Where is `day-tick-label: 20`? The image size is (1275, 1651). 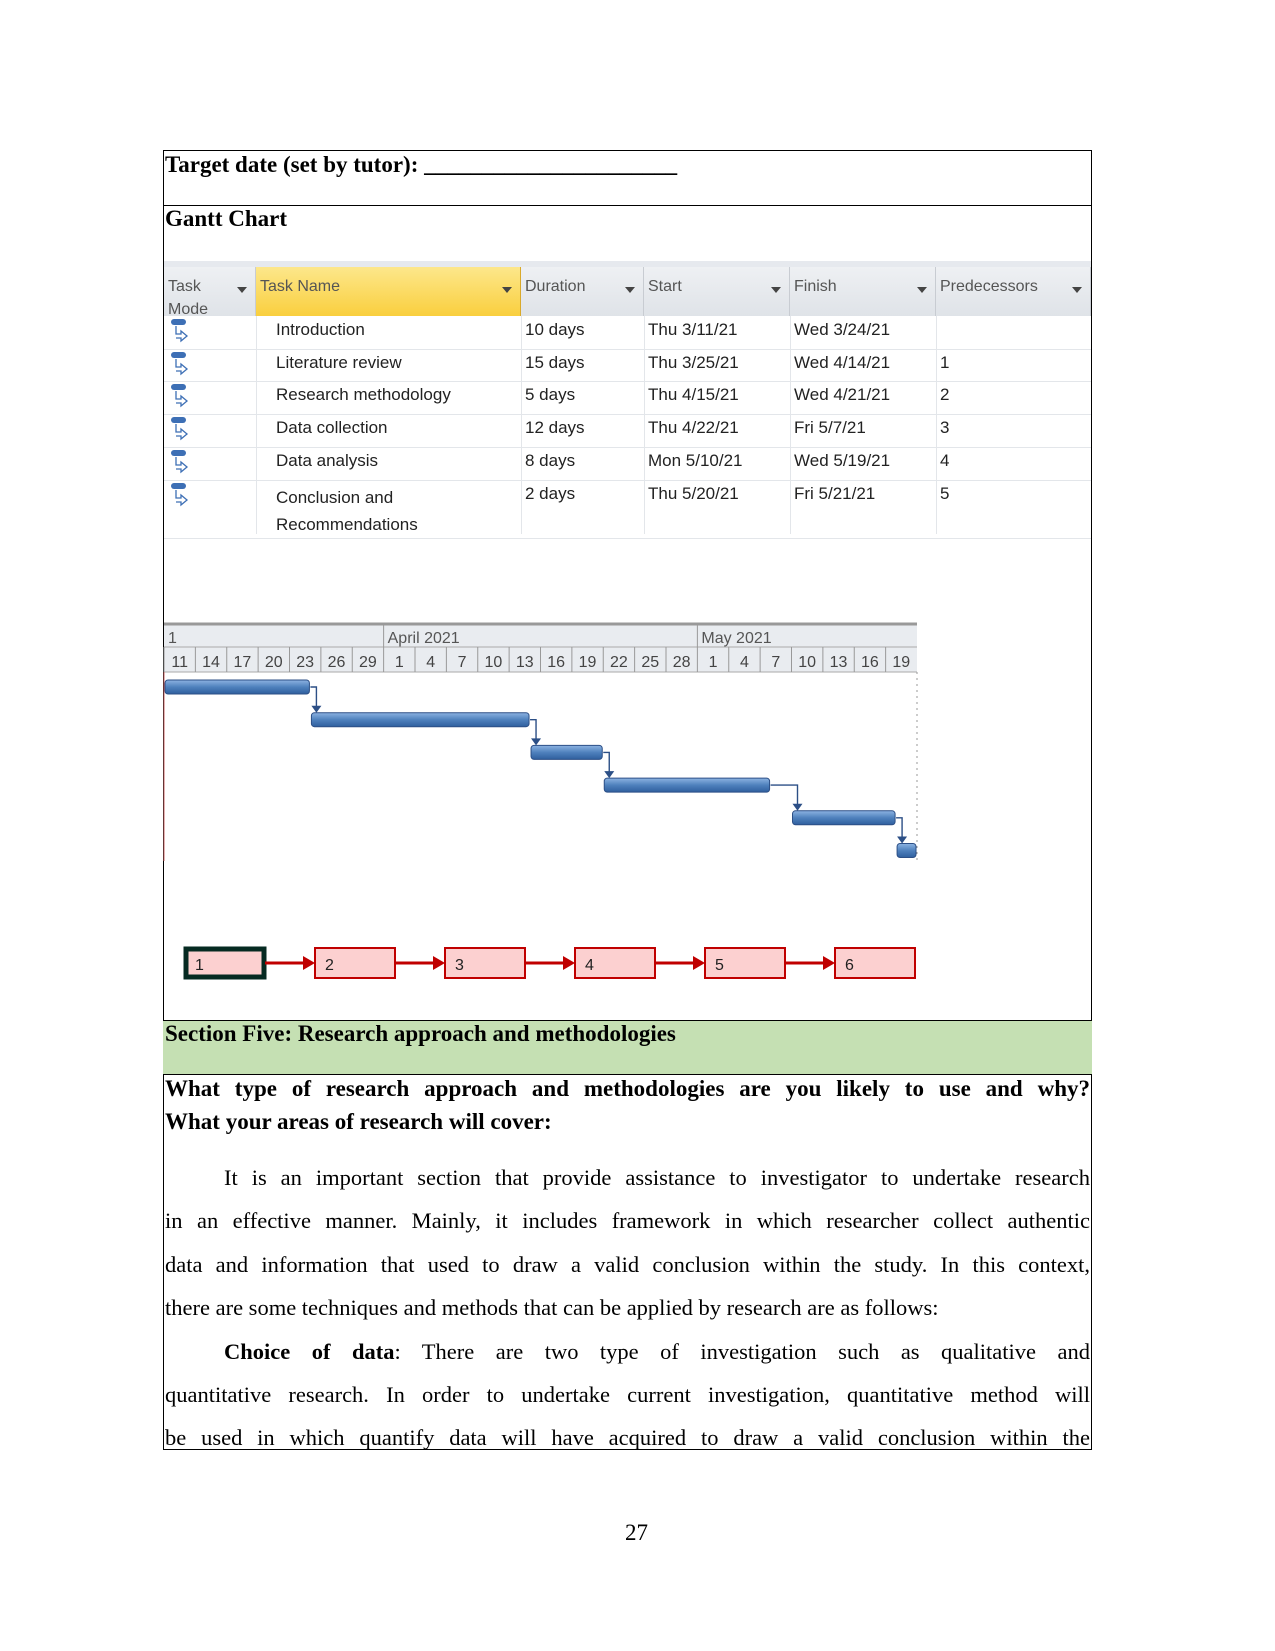 day-tick-label: 20 is located at coordinates (274, 662).